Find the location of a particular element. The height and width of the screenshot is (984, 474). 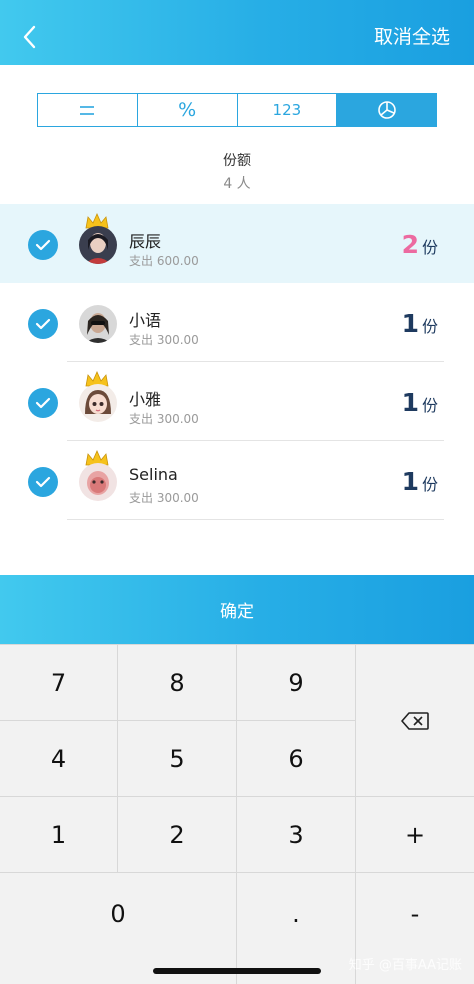

share-value: 2份 is located at coordinates (420, 244).